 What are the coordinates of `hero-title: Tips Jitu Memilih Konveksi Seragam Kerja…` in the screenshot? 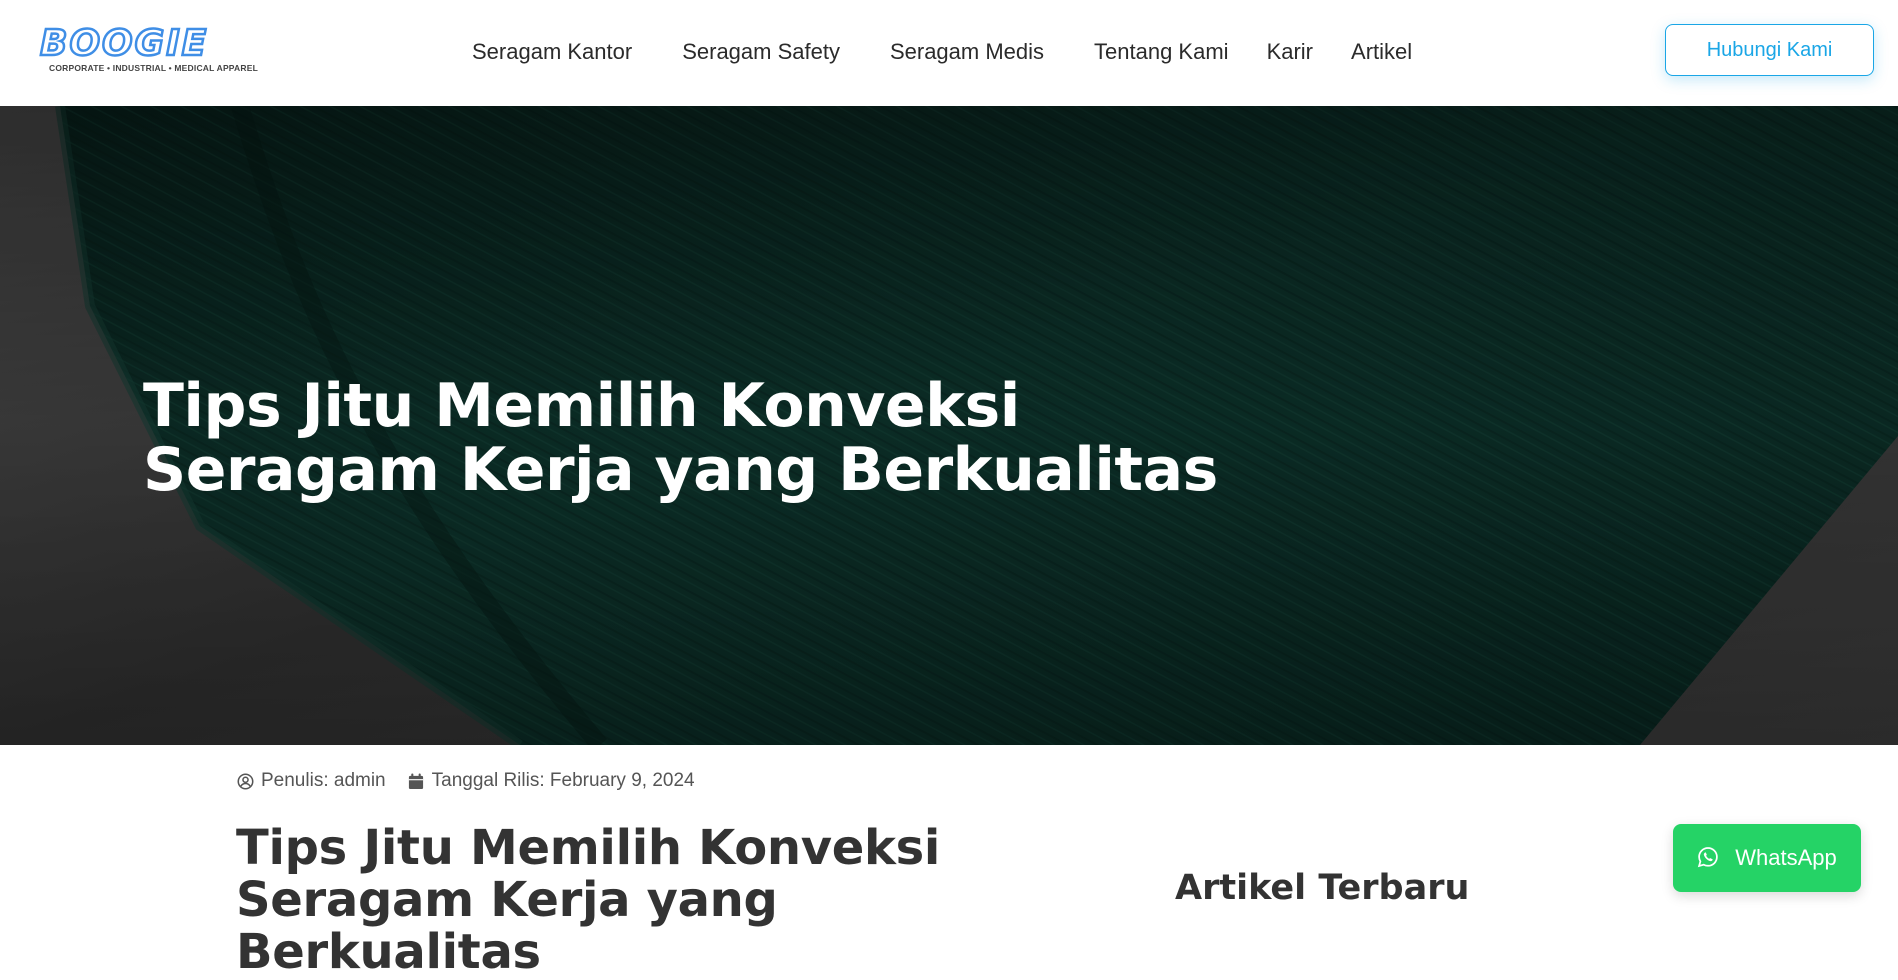 It's located at (680, 438).